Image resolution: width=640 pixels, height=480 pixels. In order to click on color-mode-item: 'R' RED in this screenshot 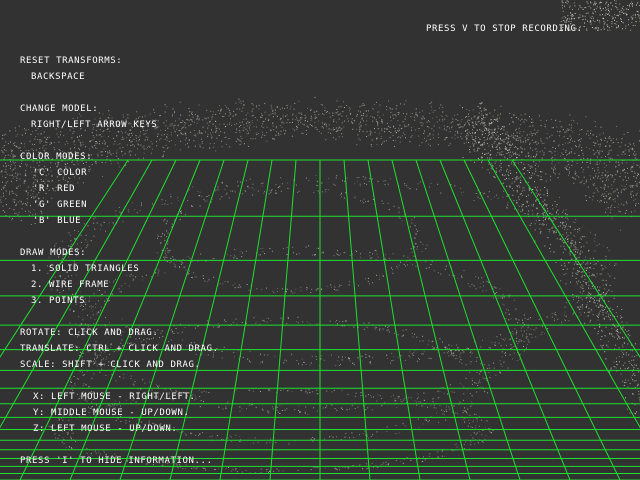, I will do `click(54, 189)`.